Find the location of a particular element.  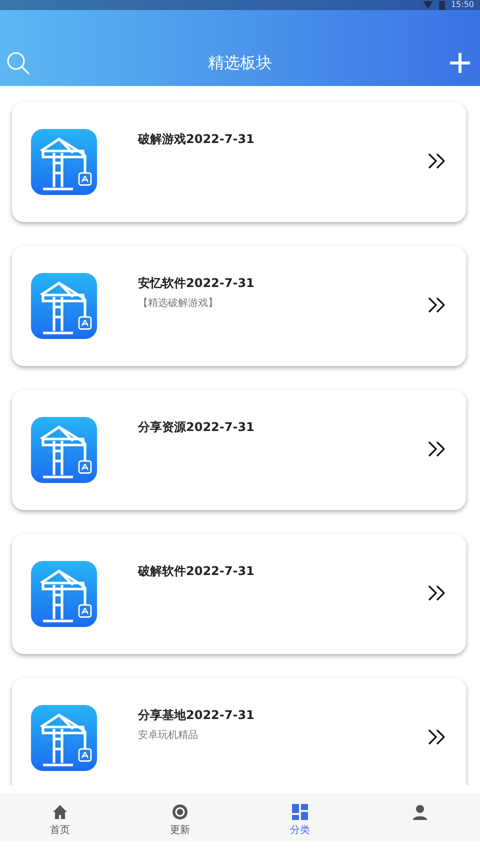

tab: 分类 is located at coordinates (300, 817).